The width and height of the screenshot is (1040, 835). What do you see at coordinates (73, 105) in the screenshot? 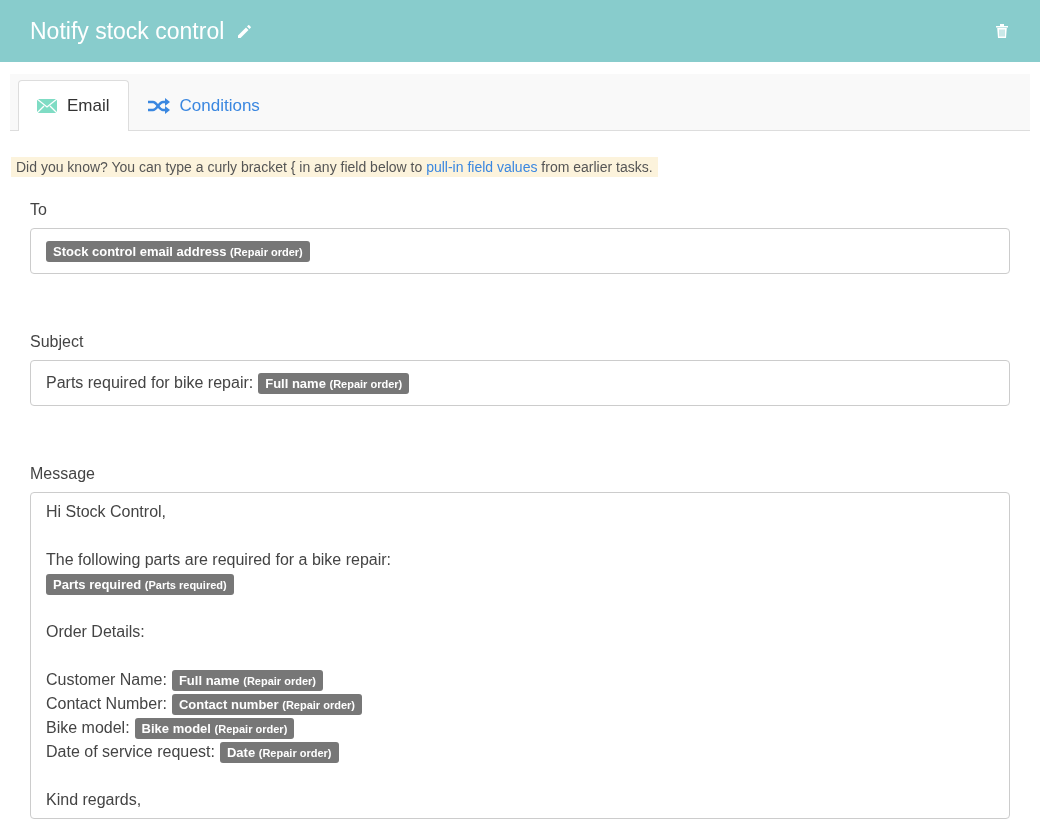
I see `tab: Email` at bounding box center [73, 105].